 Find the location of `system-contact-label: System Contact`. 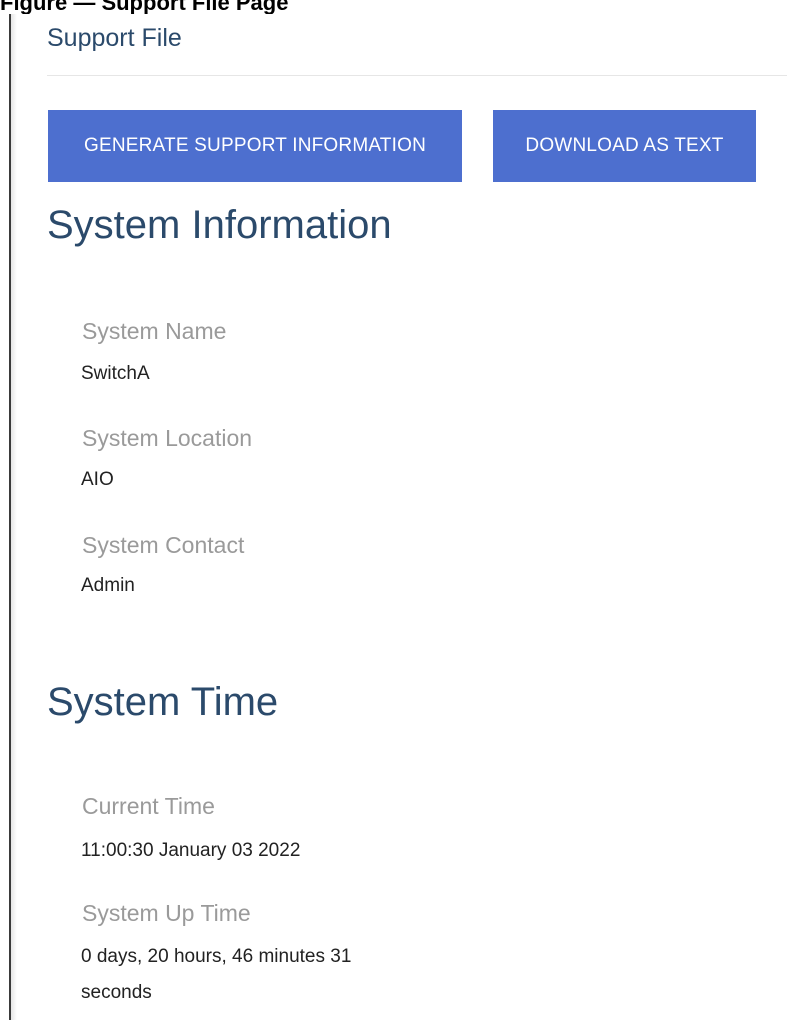

system-contact-label: System Contact is located at coordinates (163, 545).